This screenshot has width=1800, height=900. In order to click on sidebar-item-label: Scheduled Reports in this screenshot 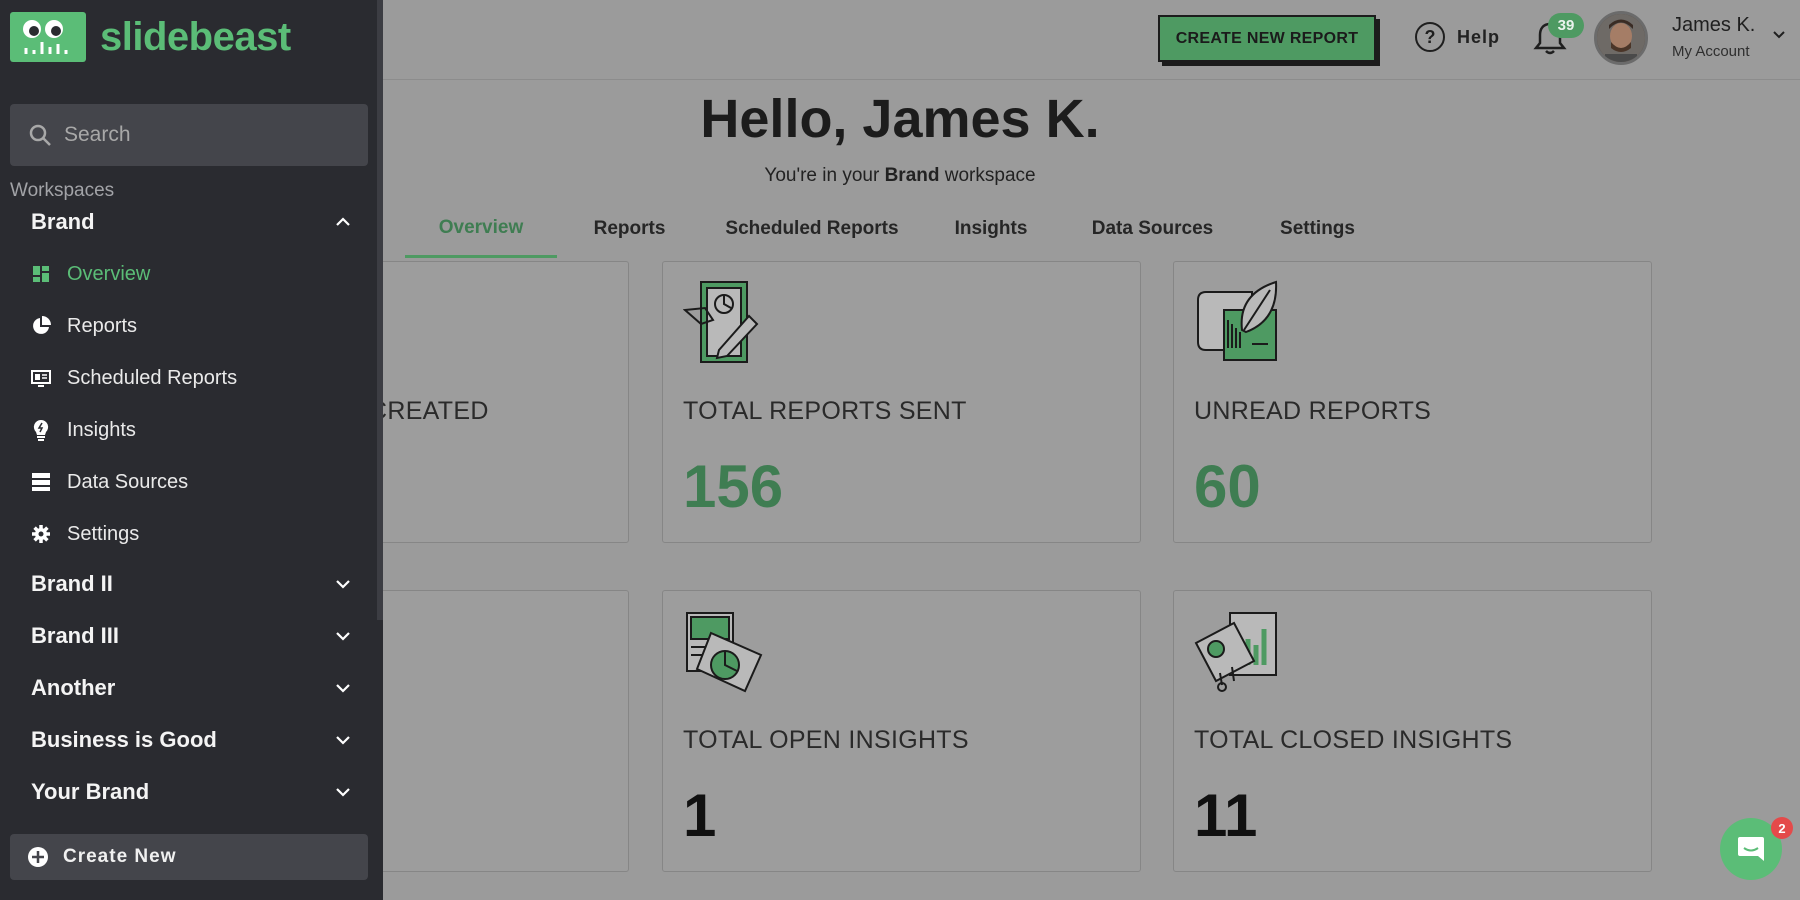, I will do `click(152, 377)`.